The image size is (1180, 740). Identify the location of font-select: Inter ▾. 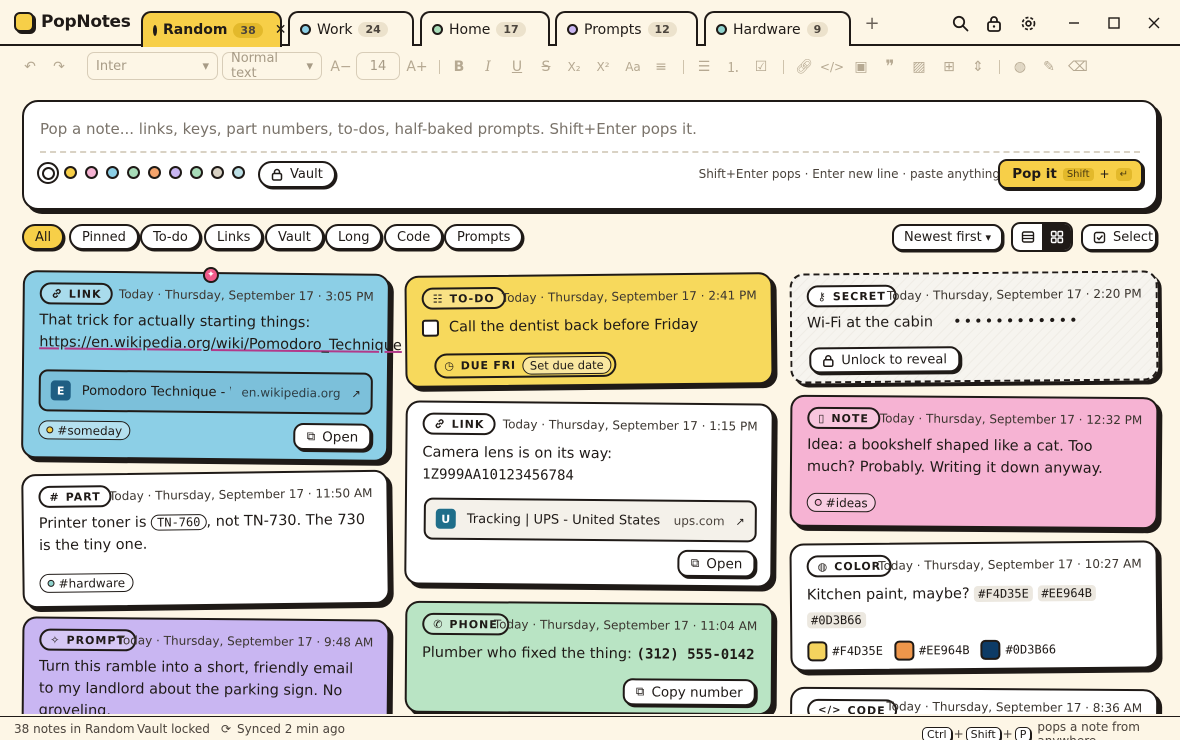
(152, 66).